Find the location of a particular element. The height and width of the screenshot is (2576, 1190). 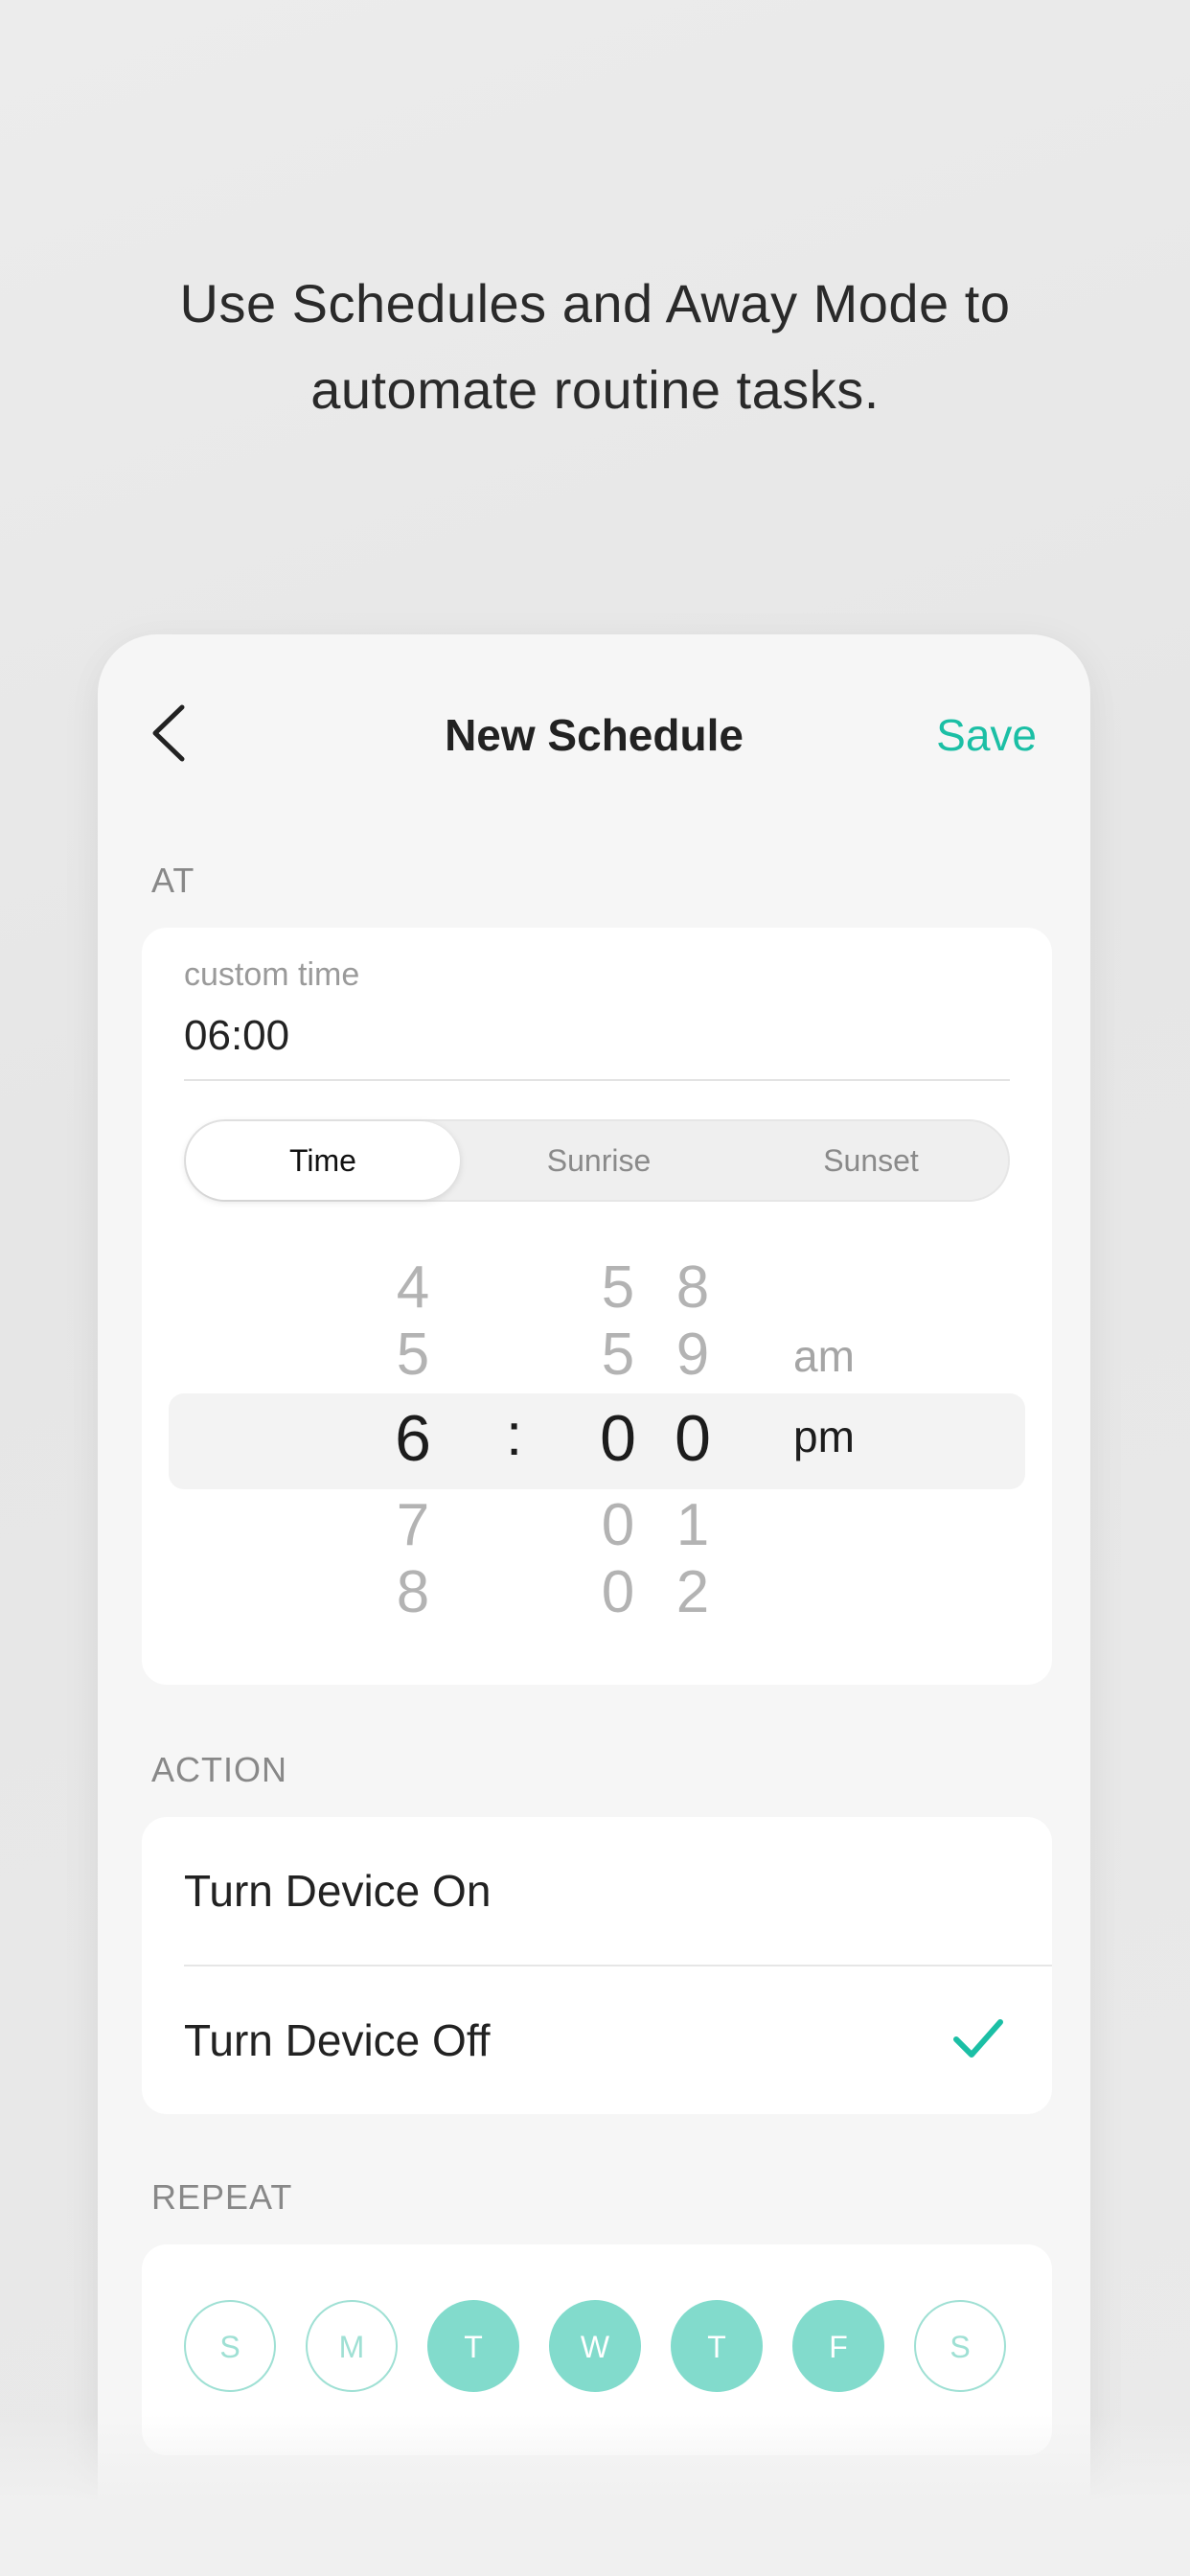

period-option-am: am is located at coordinates (824, 1356).